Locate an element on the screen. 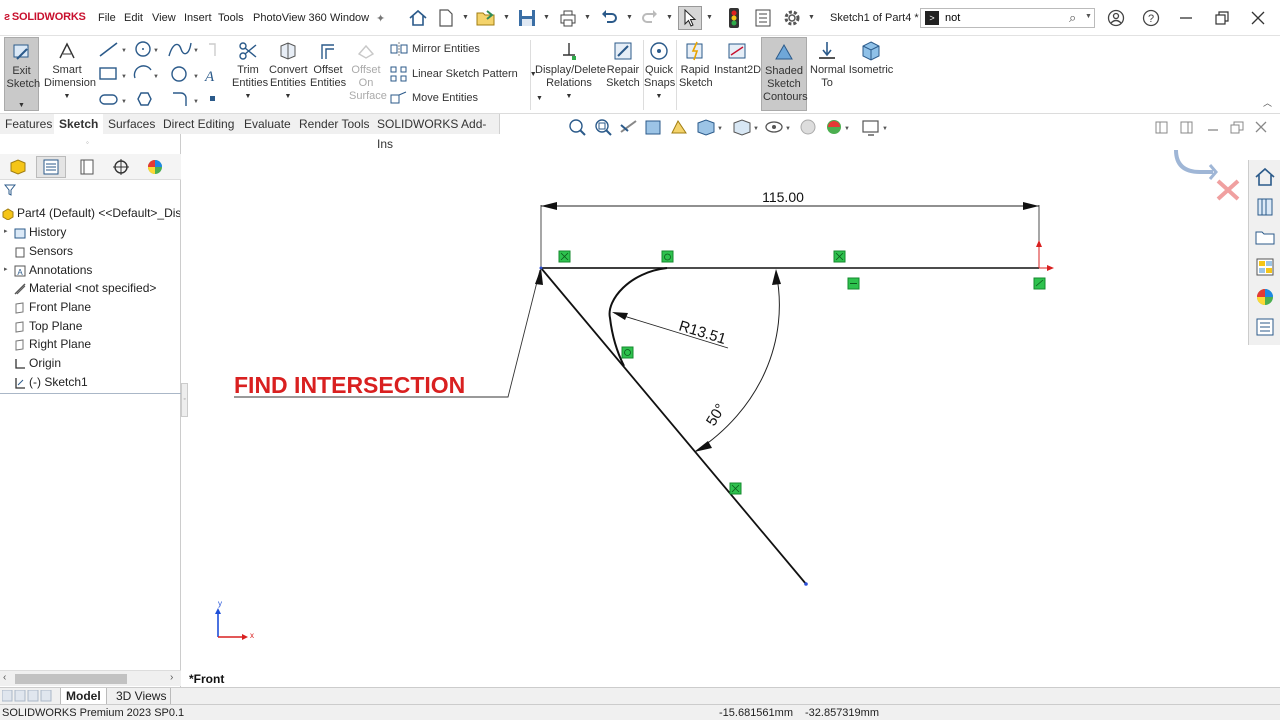 The image size is (1280, 721). pin-icon: ✦ is located at coordinates (380, 18).